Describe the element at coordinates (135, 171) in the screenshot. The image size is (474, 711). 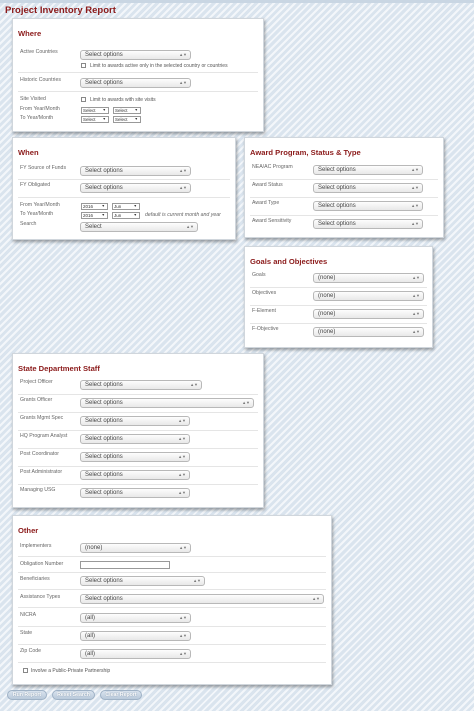
I see `fy-source-select: Select options ▲▼` at that location.